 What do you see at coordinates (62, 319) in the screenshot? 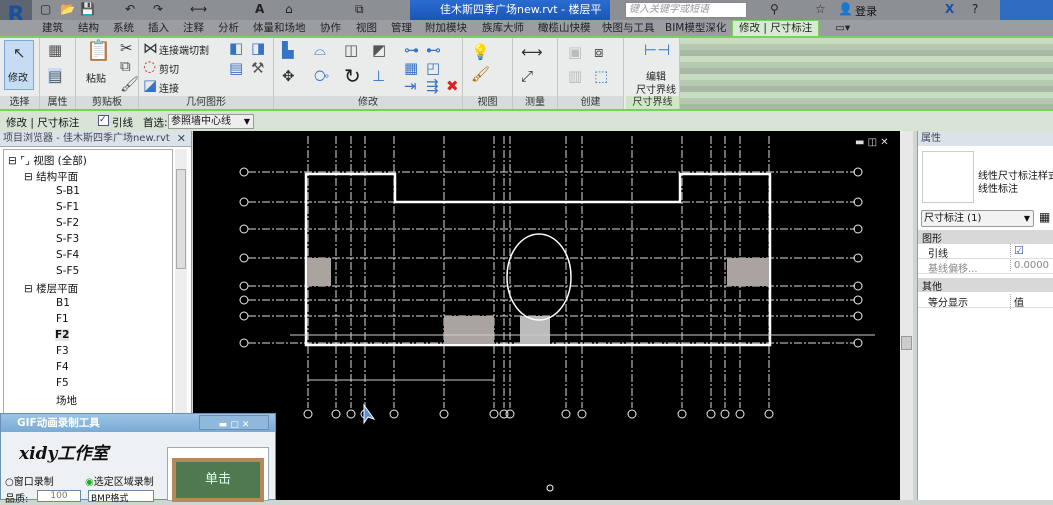
I see `tree-item: F1` at bounding box center [62, 319].